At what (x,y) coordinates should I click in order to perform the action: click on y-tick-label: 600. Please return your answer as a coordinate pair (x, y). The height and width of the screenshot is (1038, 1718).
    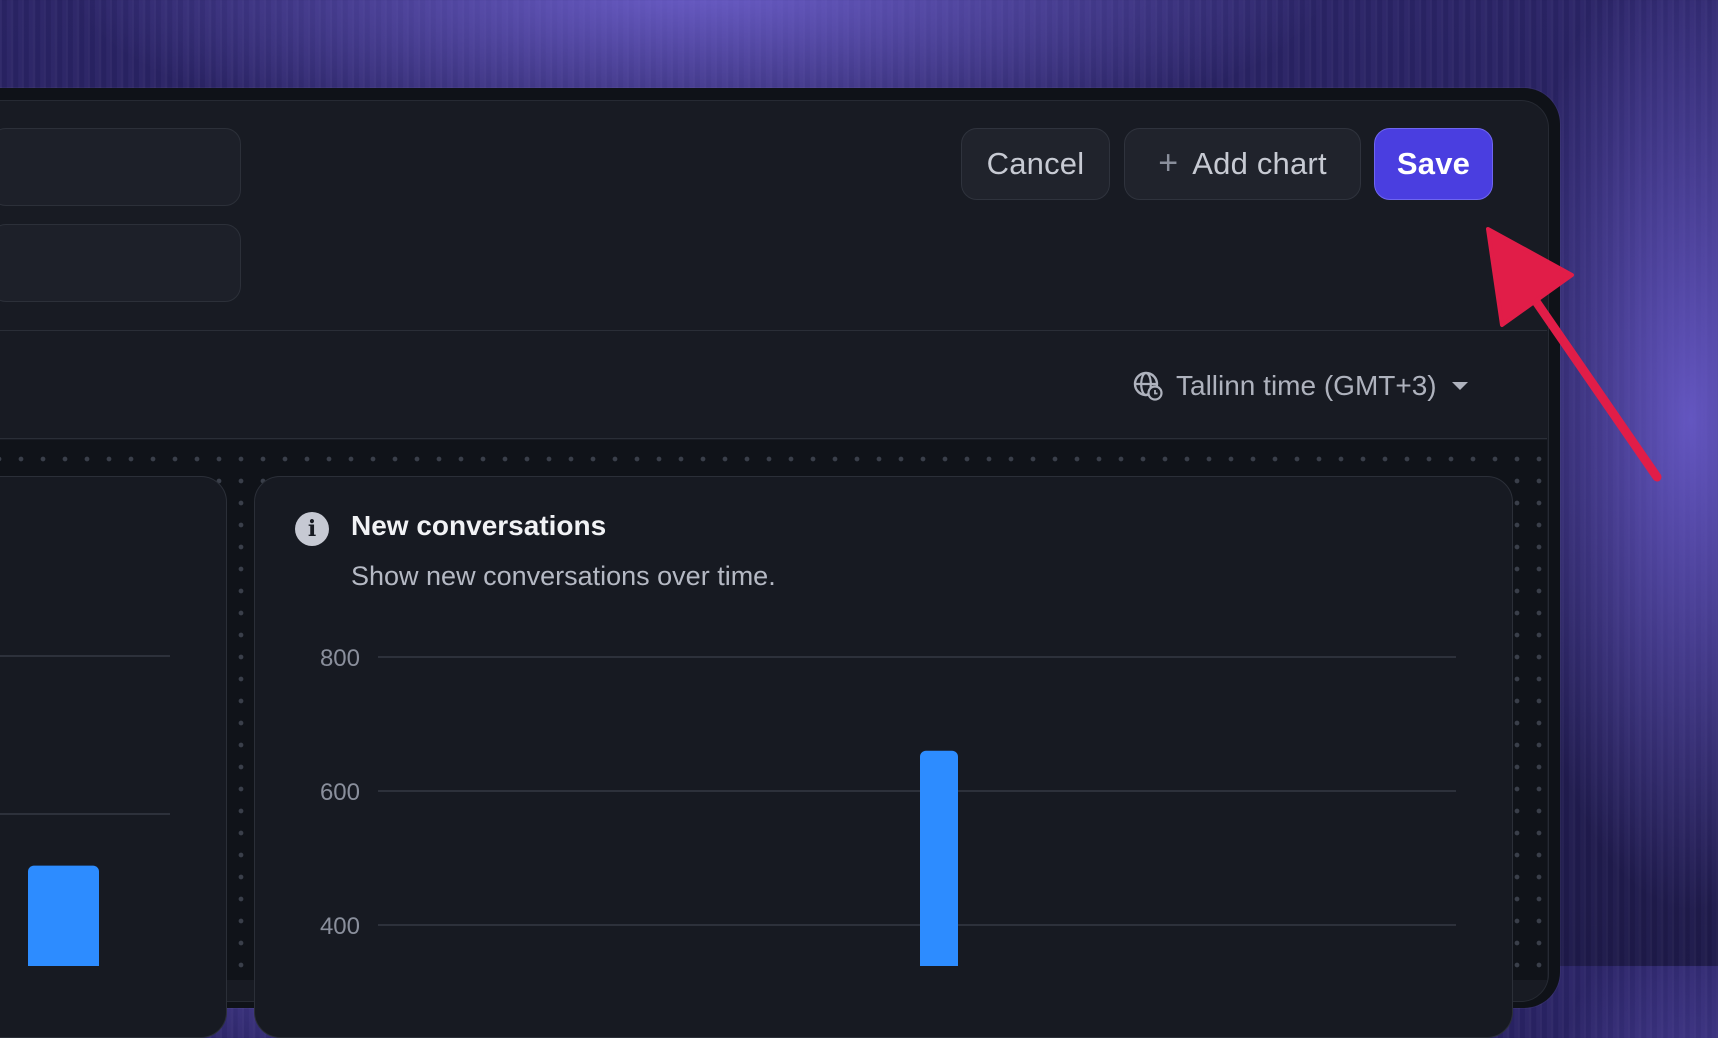
    Looking at the image, I should click on (340, 792).